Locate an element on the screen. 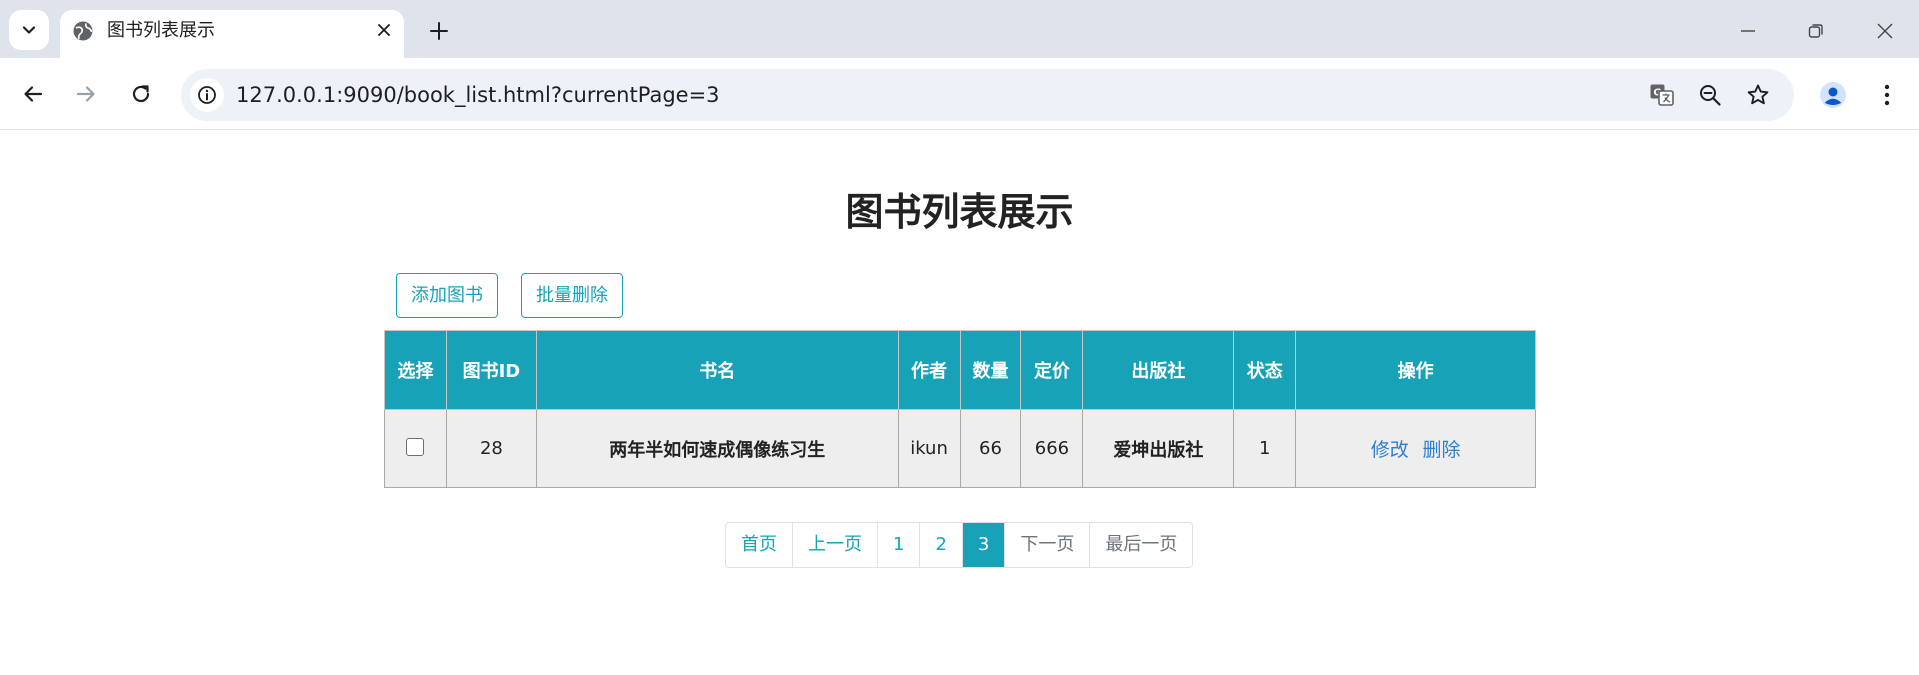 The image size is (1919, 675). restore-button is located at coordinates (1816, 31).